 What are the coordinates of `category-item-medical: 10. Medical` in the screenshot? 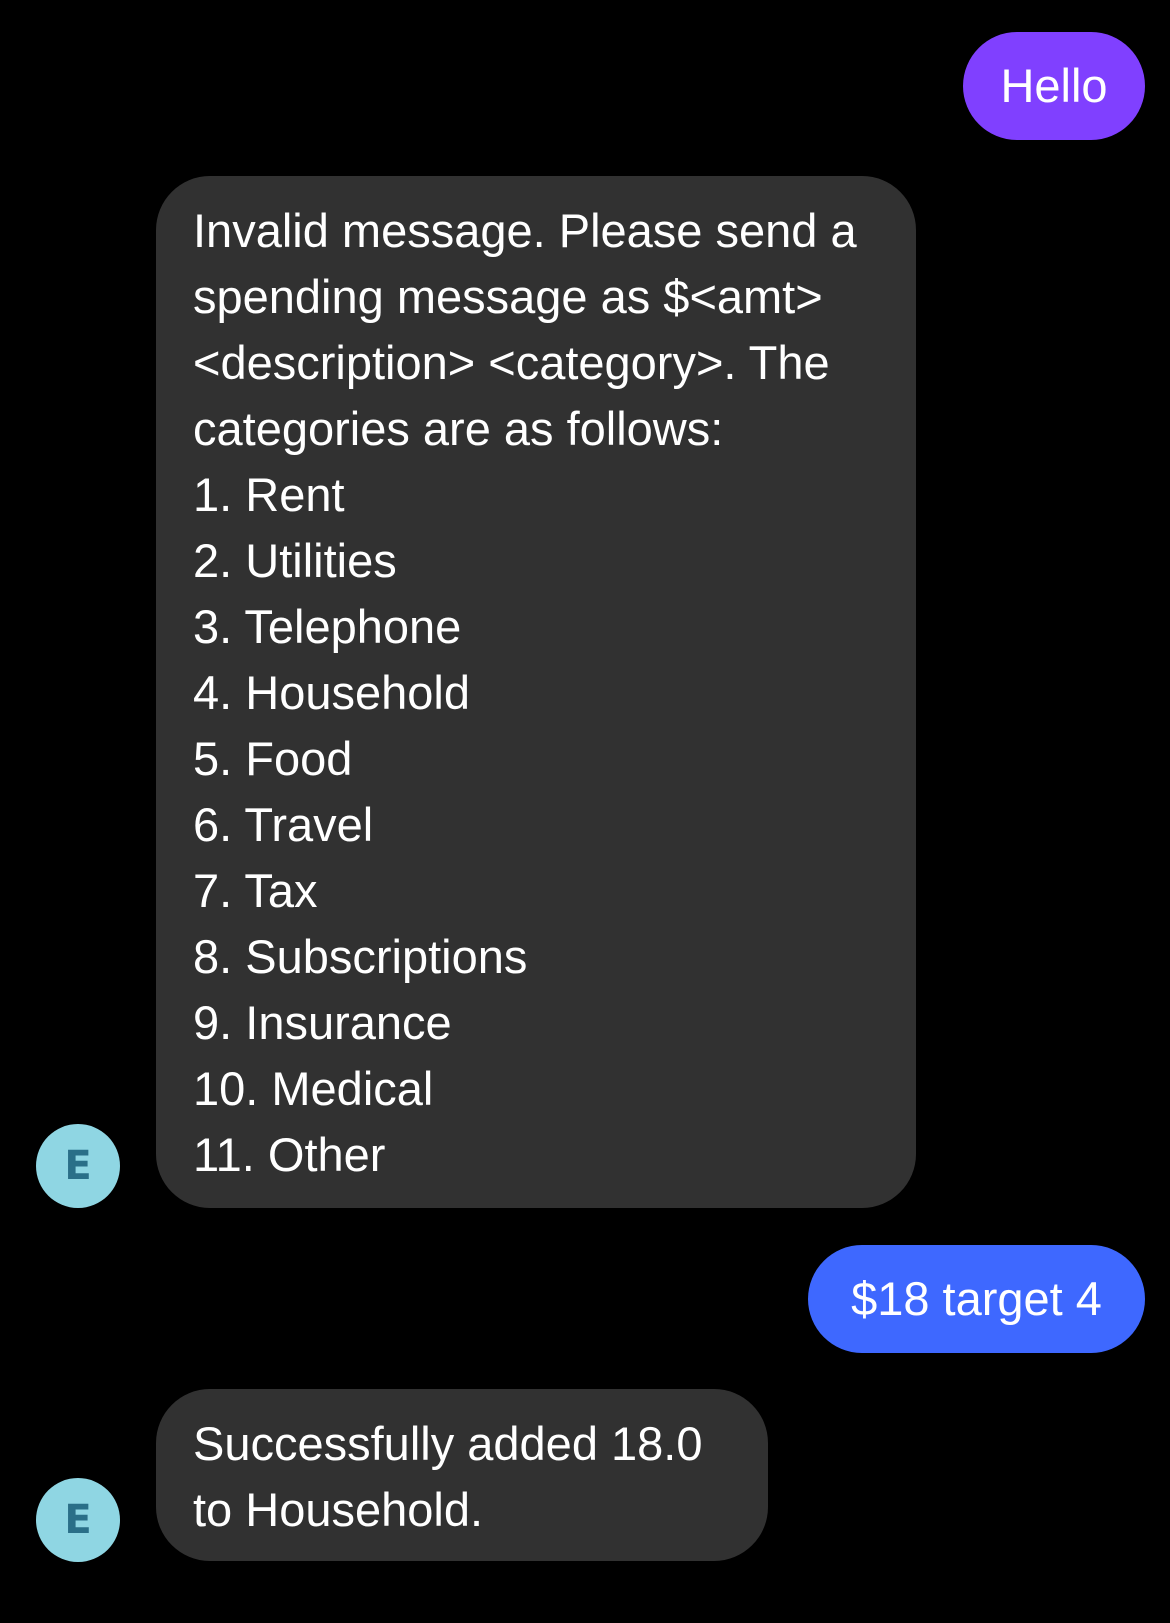 It's located at (313, 1088).